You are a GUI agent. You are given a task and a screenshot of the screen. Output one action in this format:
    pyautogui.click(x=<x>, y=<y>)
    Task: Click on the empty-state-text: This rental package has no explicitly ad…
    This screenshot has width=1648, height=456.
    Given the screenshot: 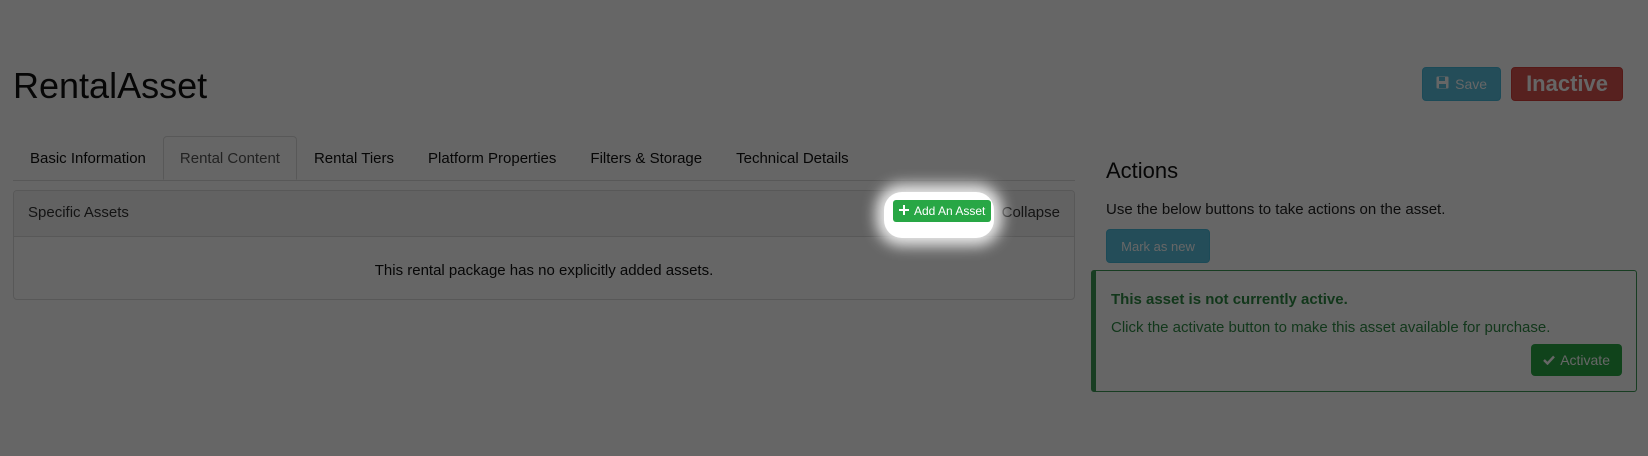 What is the action you would take?
    pyautogui.click(x=544, y=270)
    